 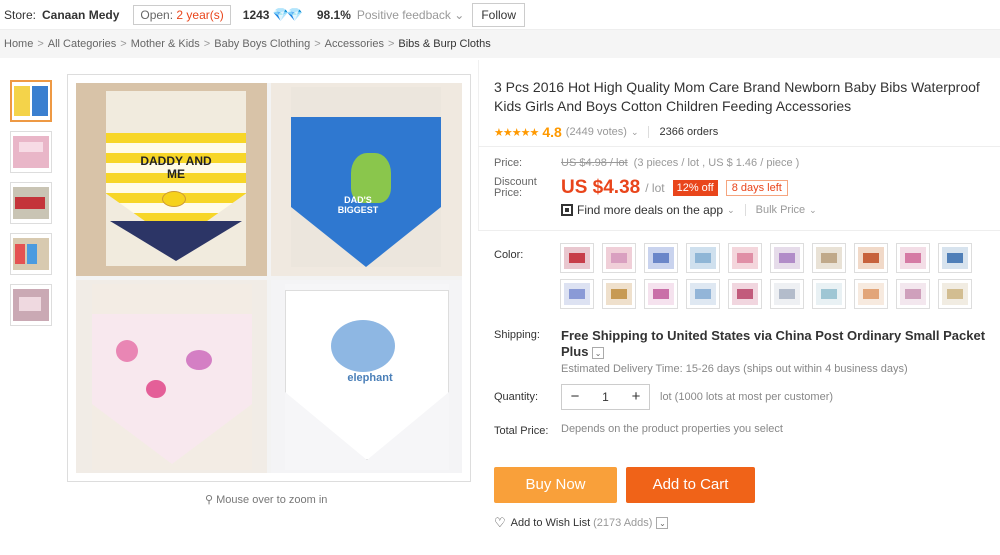 What do you see at coordinates (200, 14) in the screenshot?
I see `open-years: 2 year(s)` at bounding box center [200, 14].